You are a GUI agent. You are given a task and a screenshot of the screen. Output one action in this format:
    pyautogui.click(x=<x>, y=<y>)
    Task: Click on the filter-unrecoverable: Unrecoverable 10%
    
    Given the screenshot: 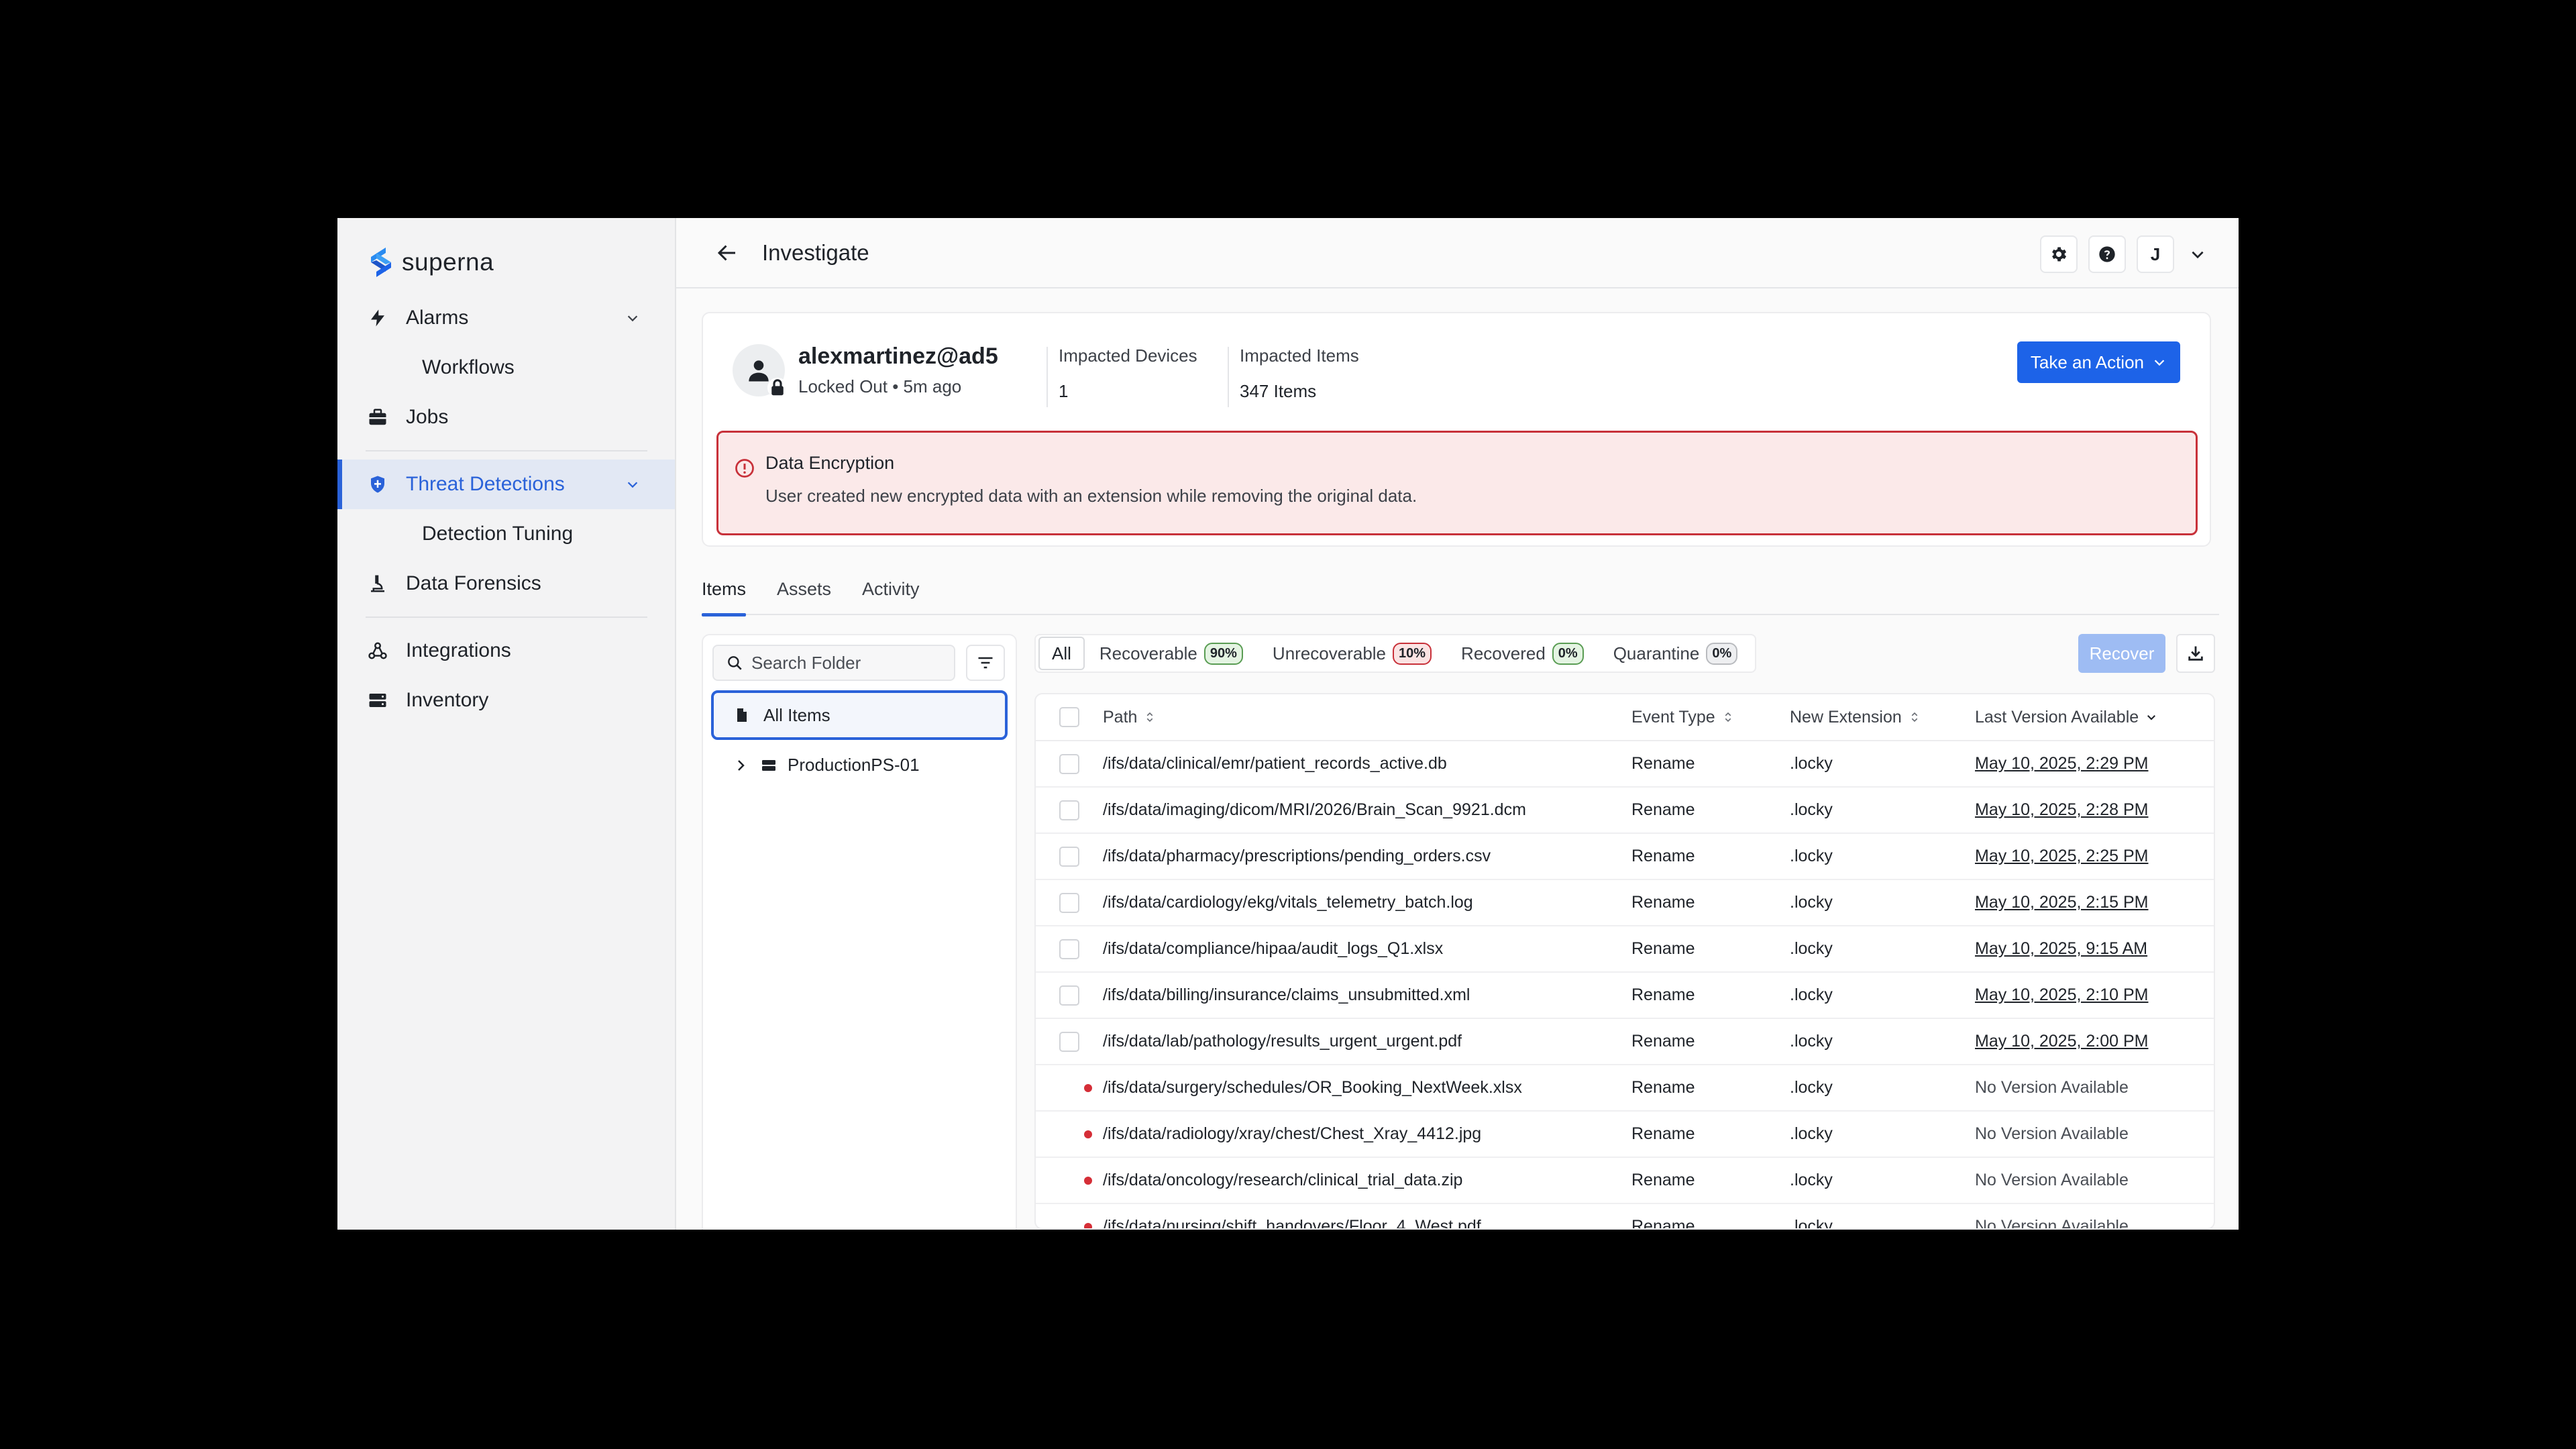 What is the action you would take?
    pyautogui.click(x=1352, y=653)
    